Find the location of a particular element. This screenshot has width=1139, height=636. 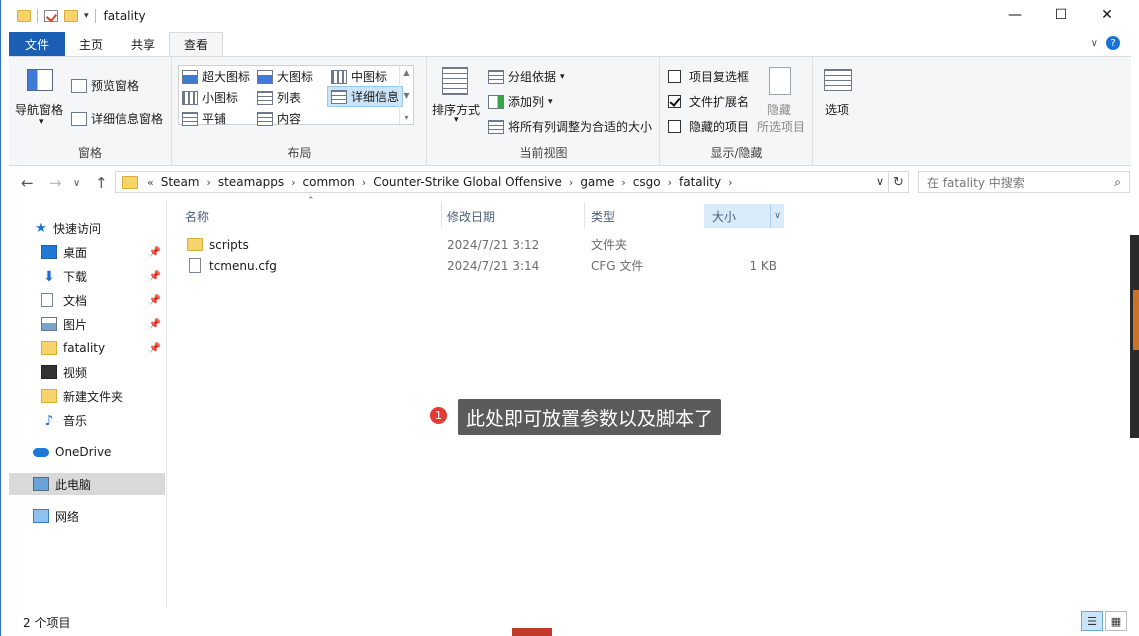

nav-item-onedrive: OneDrive is located at coordinates (87, 452).